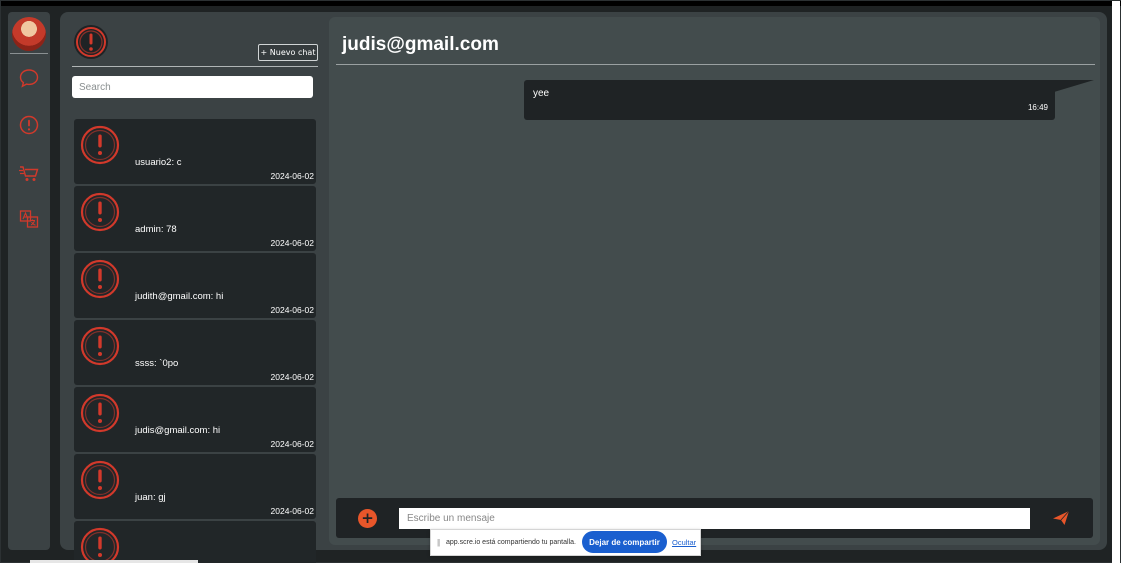 Image resolution: width=1121 pixels, height=563 pixels. What do you see at coordinates (195, 419) in the screenshot?
I see `chat-list-item: judis@gmail.com: hi 2024-06-02` at bounding box center [195, 419].